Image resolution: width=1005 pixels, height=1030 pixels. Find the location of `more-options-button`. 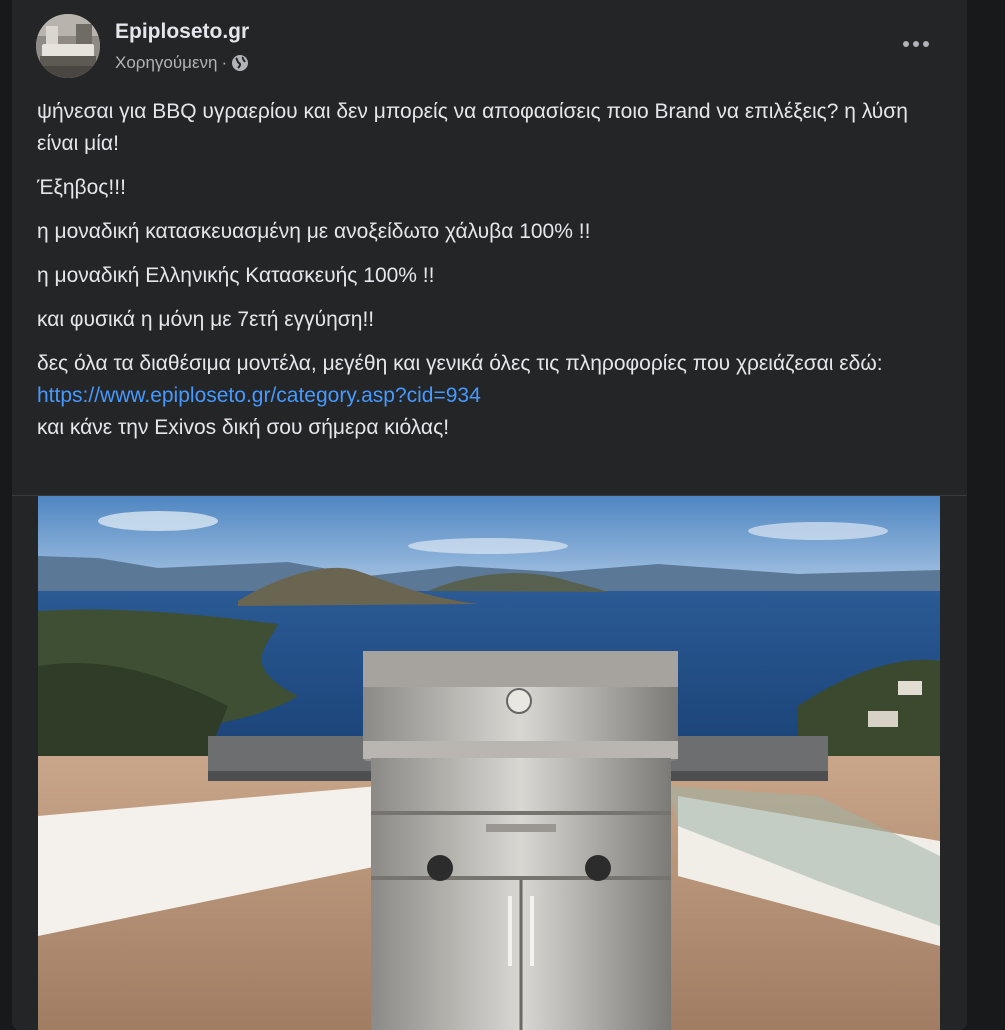

more-options-button is located at coordinates (916, 44).